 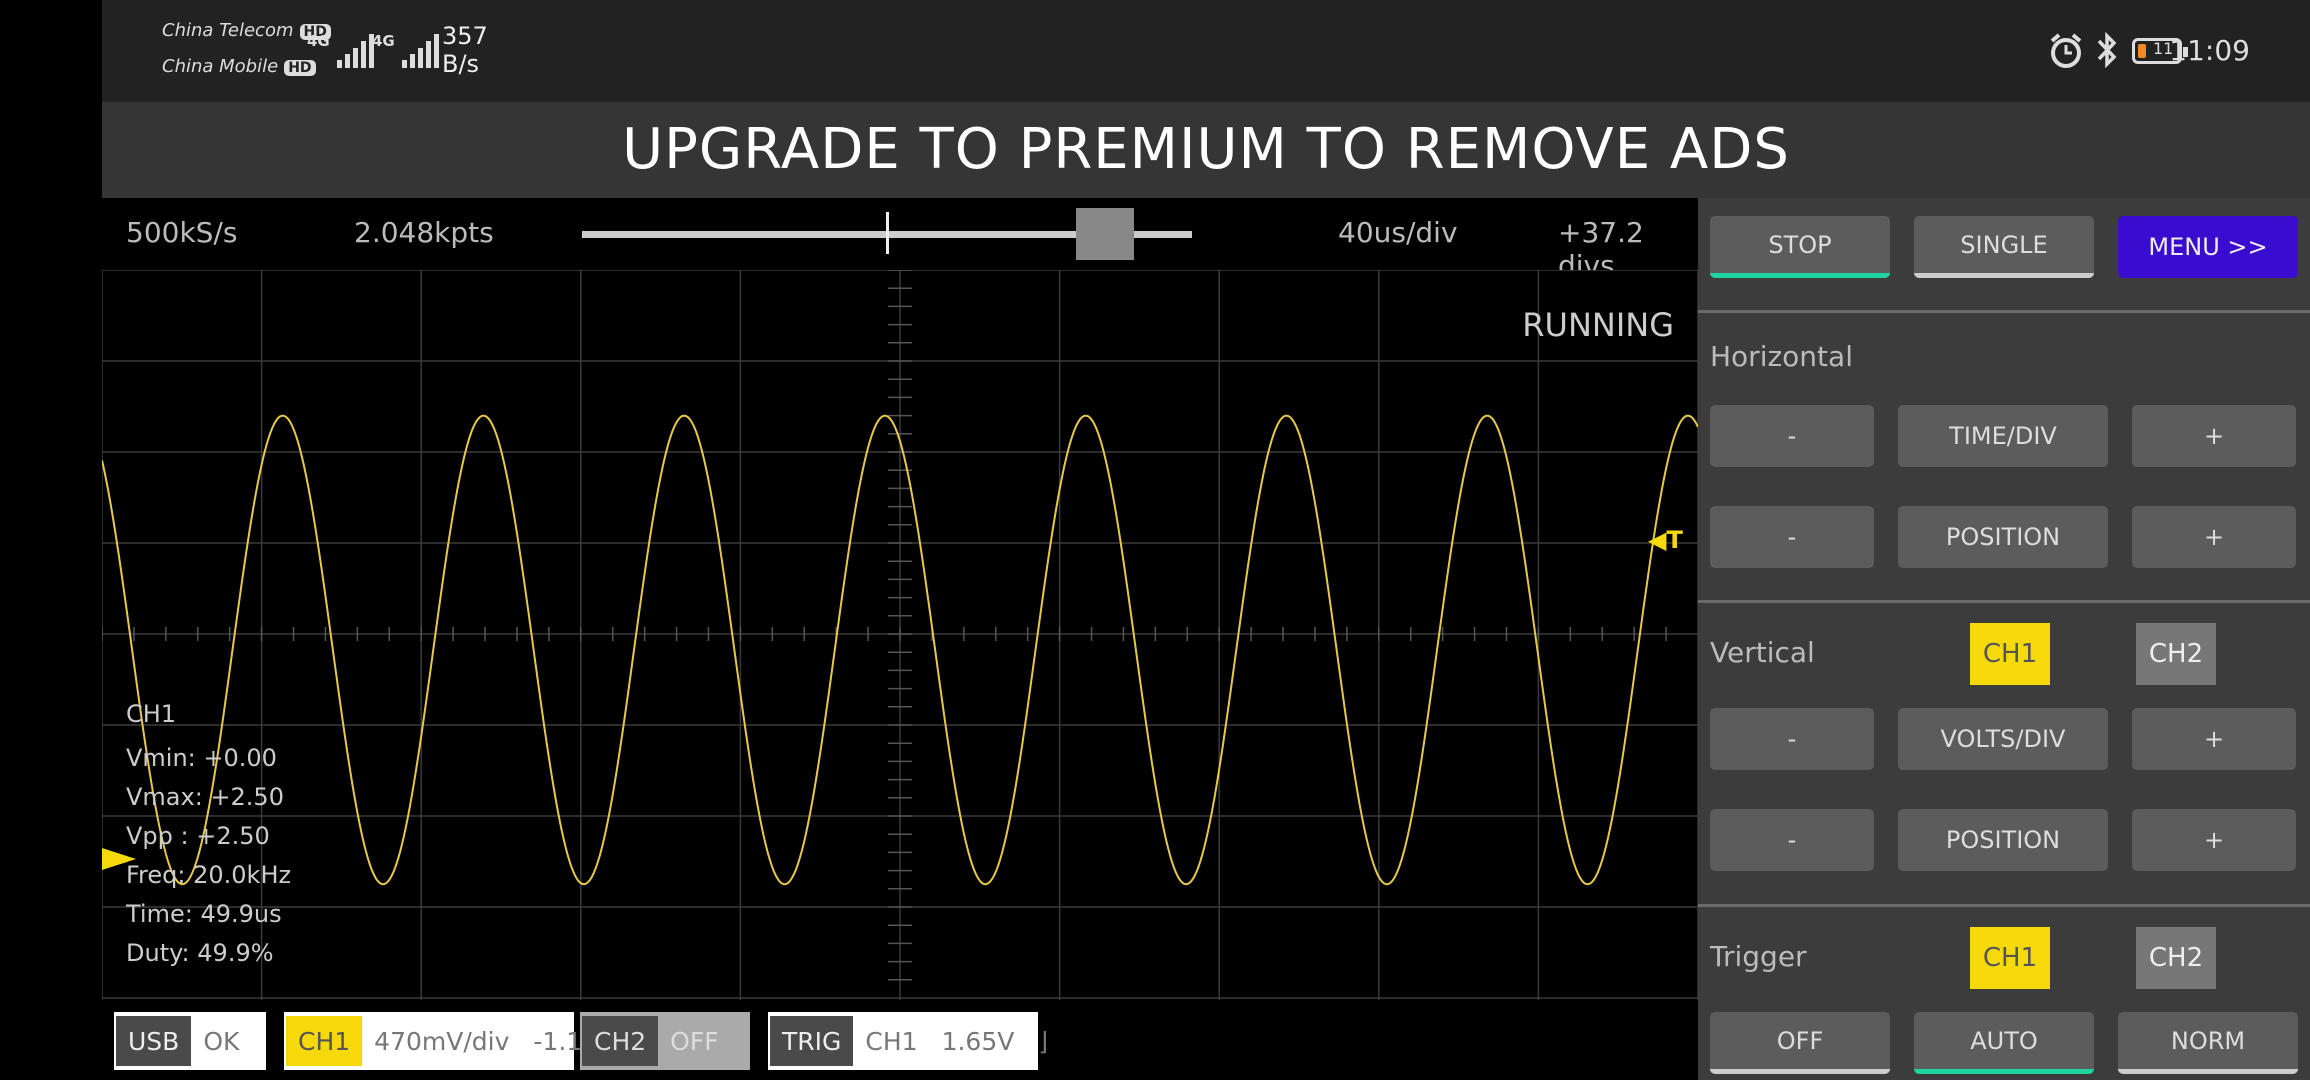 What do you see at coordinates (1043, 1041) in the screenshot?
I see `rising-edge-icon: ⌋` at bounding box center [1043, 1041].